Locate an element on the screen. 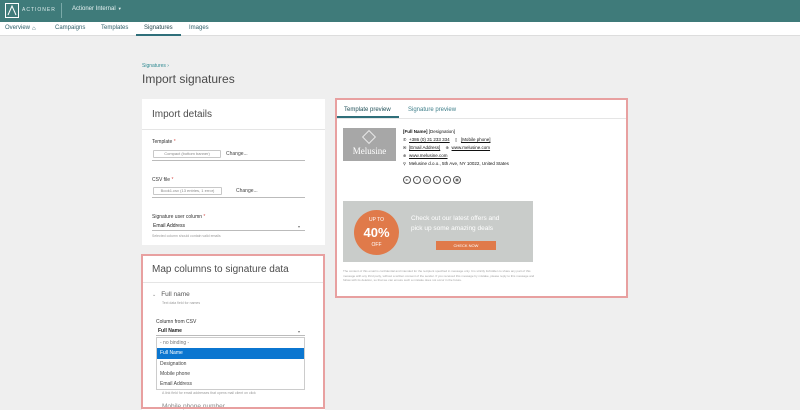 The image size is (800, 410). top-bar: ACTIONER Actioner Internal ▼ is located at coordinates (400, 11).